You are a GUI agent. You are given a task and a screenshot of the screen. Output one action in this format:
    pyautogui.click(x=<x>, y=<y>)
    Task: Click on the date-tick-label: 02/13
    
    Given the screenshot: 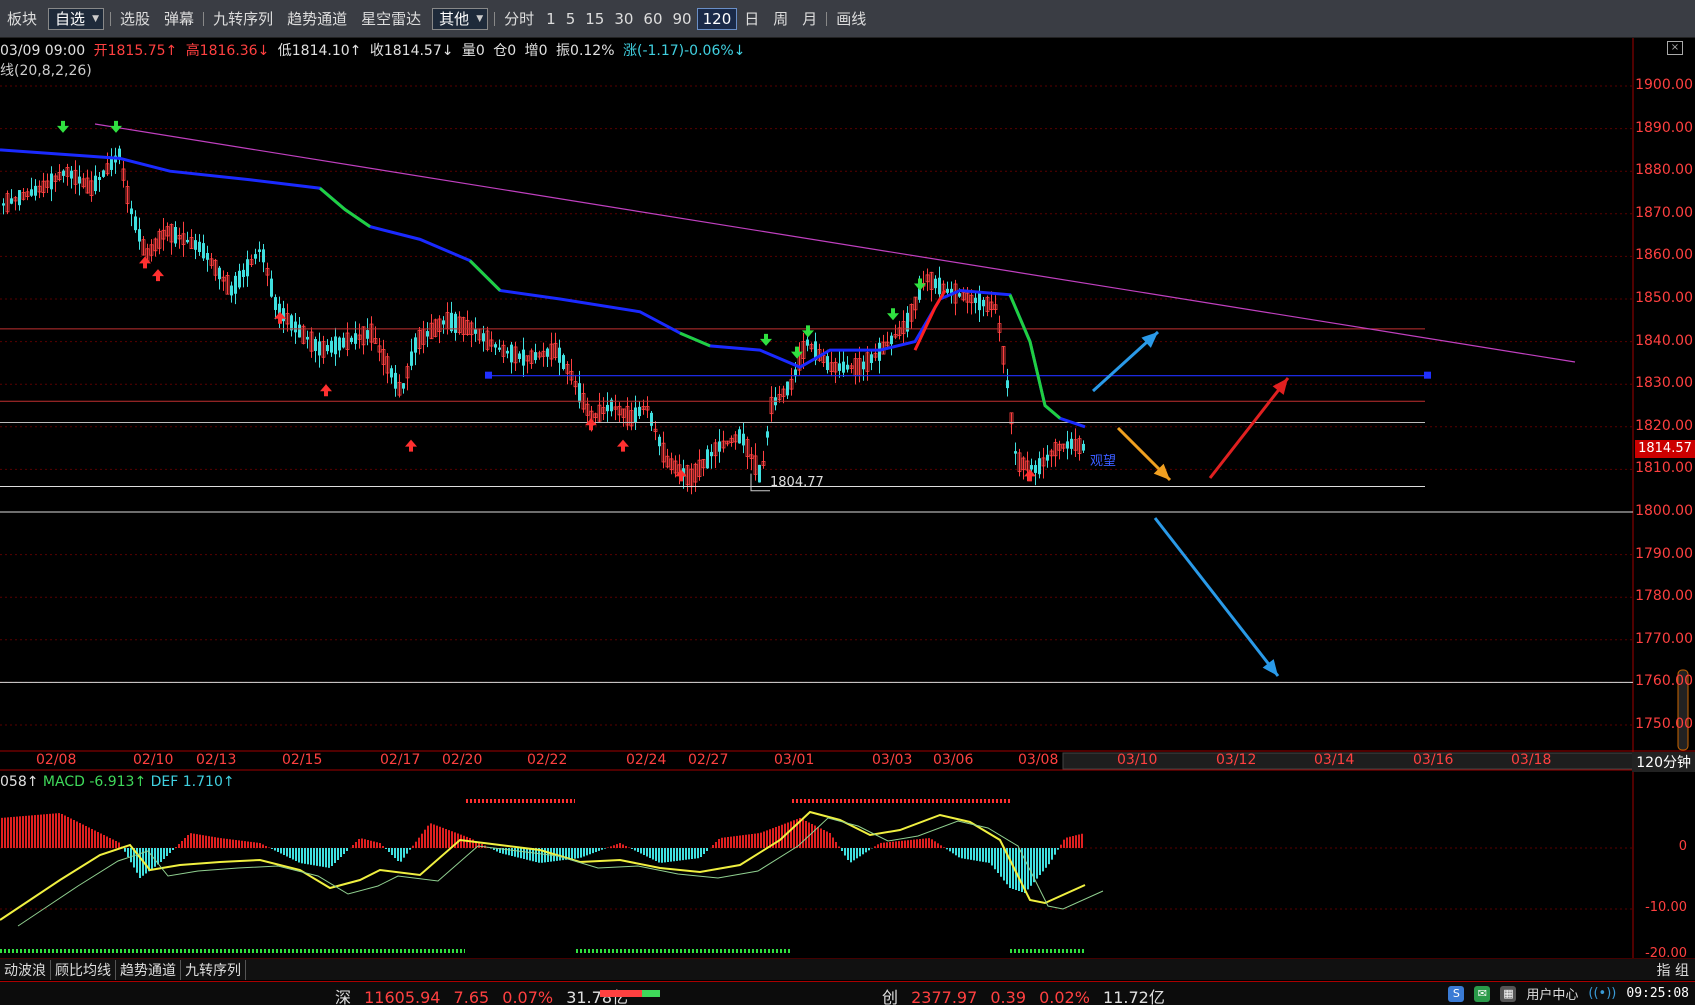 What is the action you would take?
    pyautogui.click(x=216, y=760)
    